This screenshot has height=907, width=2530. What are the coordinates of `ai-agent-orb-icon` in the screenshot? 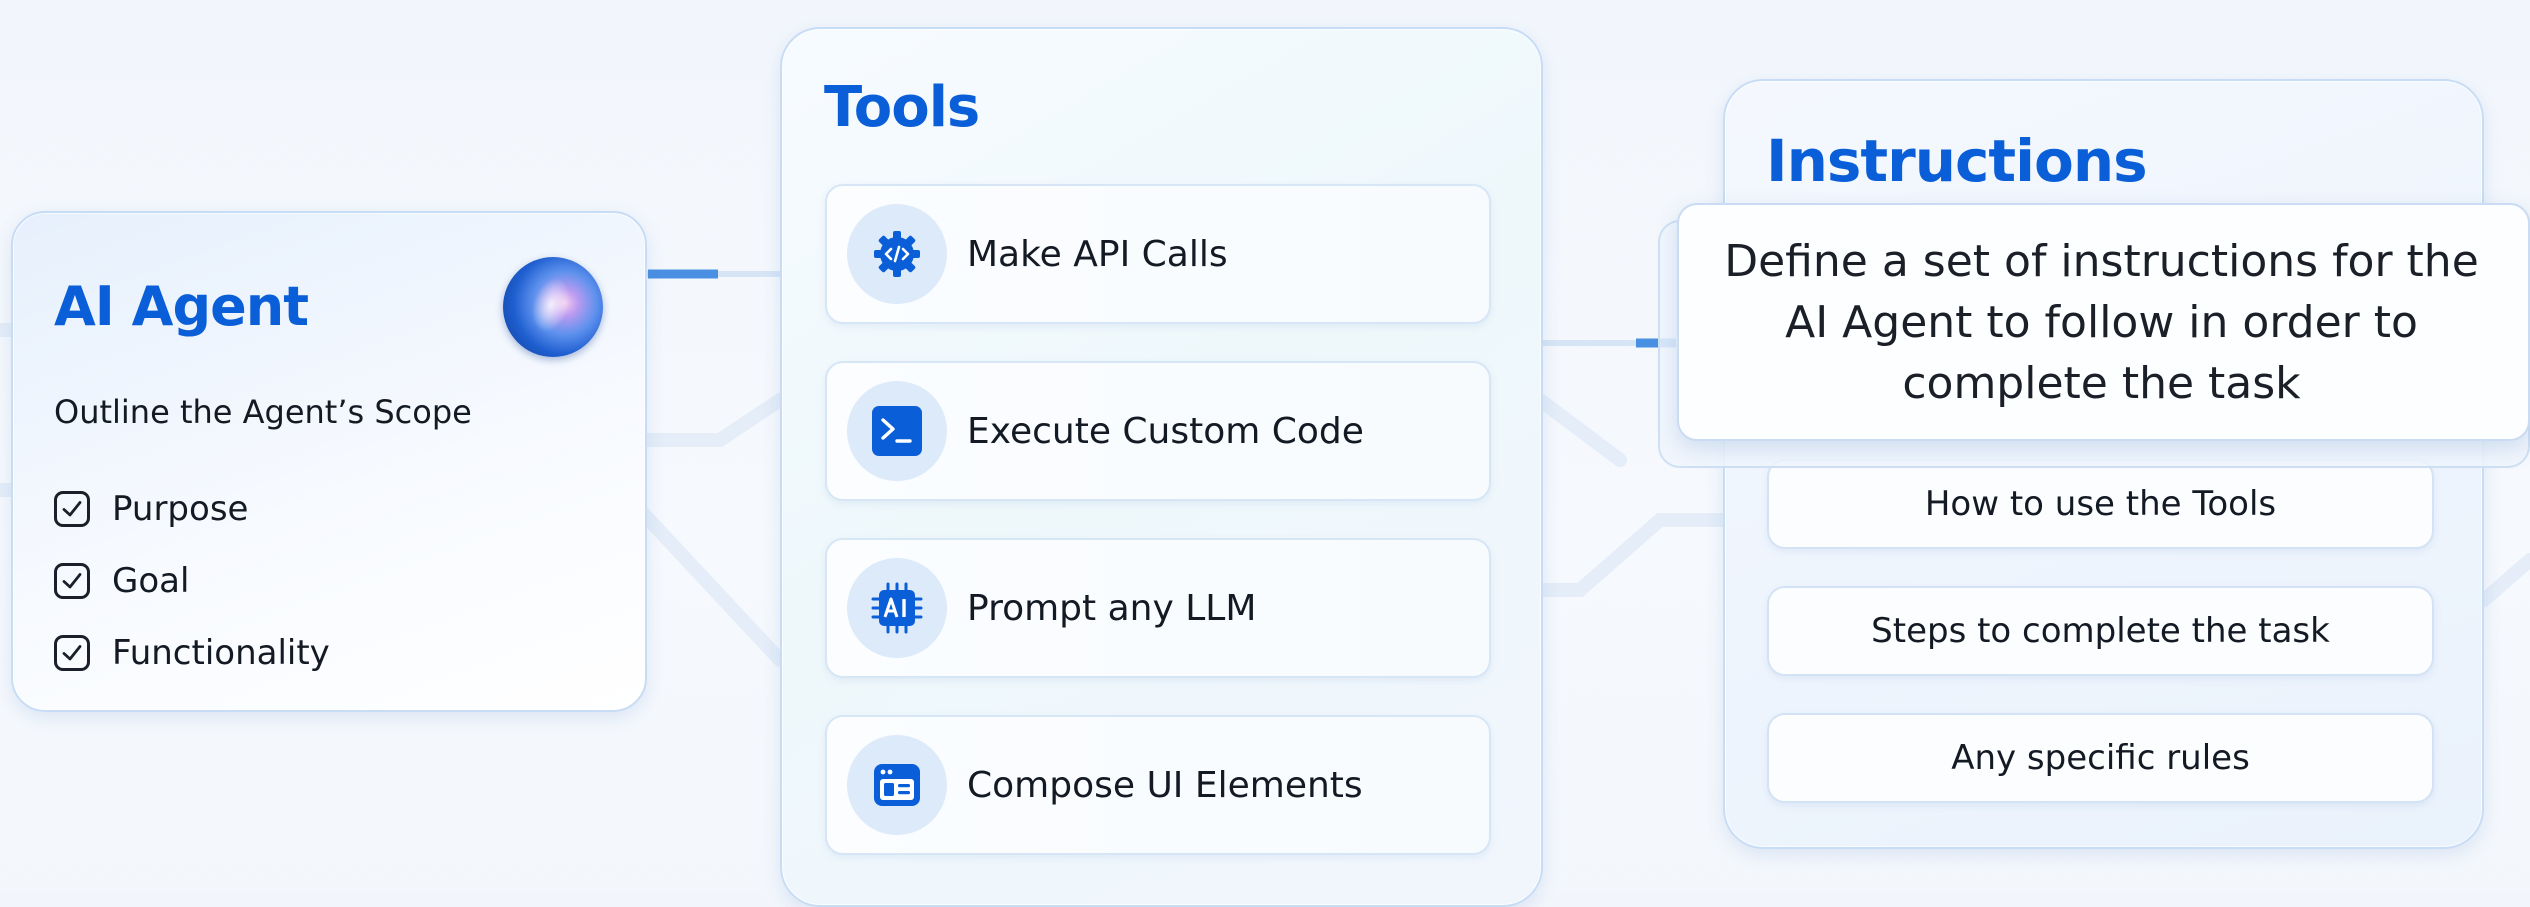 It's located at (553, 307).